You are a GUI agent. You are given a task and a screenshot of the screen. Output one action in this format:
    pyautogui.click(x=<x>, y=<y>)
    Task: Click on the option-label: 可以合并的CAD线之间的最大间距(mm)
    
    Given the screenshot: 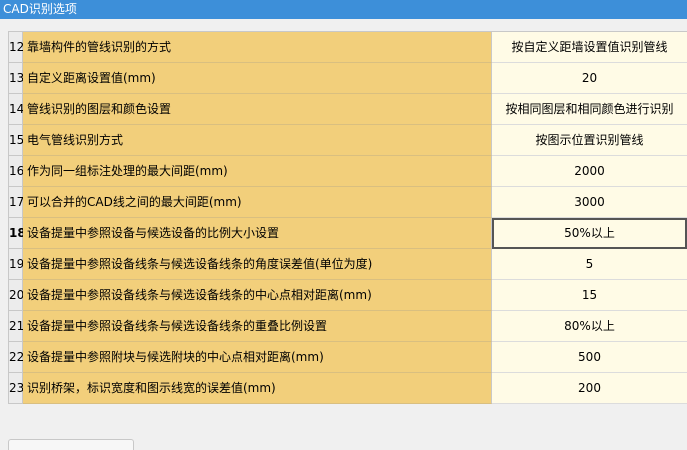 What is the action you would take?
    pyautogui.click(x=257, y=202)
    